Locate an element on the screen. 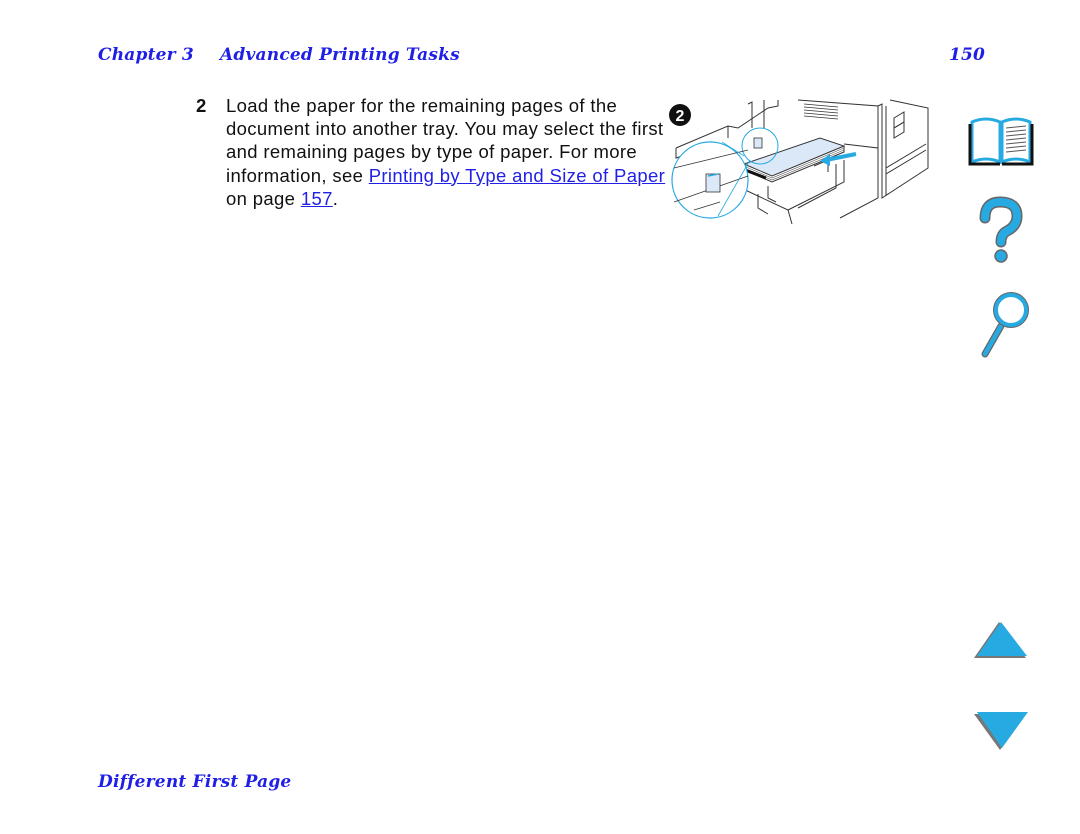  book-icon is located at coordinates (1002, 140).